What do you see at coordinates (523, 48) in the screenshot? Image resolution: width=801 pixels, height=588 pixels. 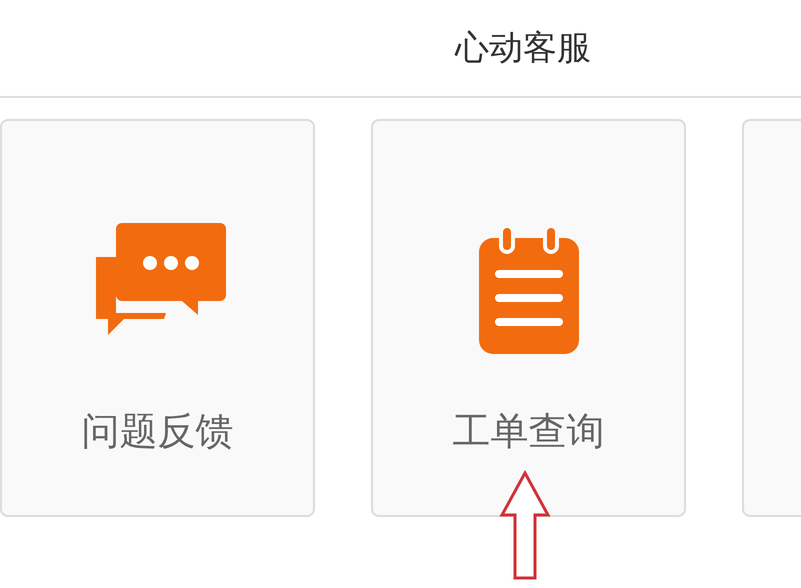 I see `page-title: 心动客服` at bounding box center [523, 48].